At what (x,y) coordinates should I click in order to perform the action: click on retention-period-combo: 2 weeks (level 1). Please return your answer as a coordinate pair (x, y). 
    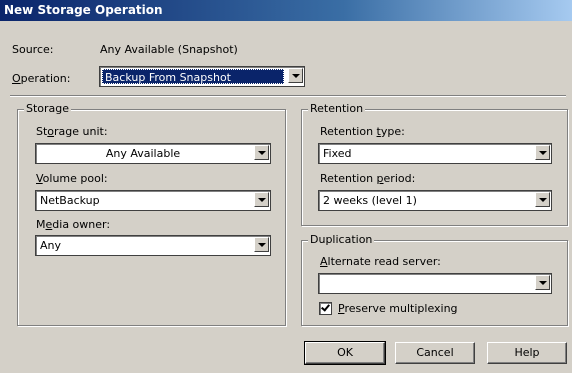
    Looking at the image, I should click on (435, 200).